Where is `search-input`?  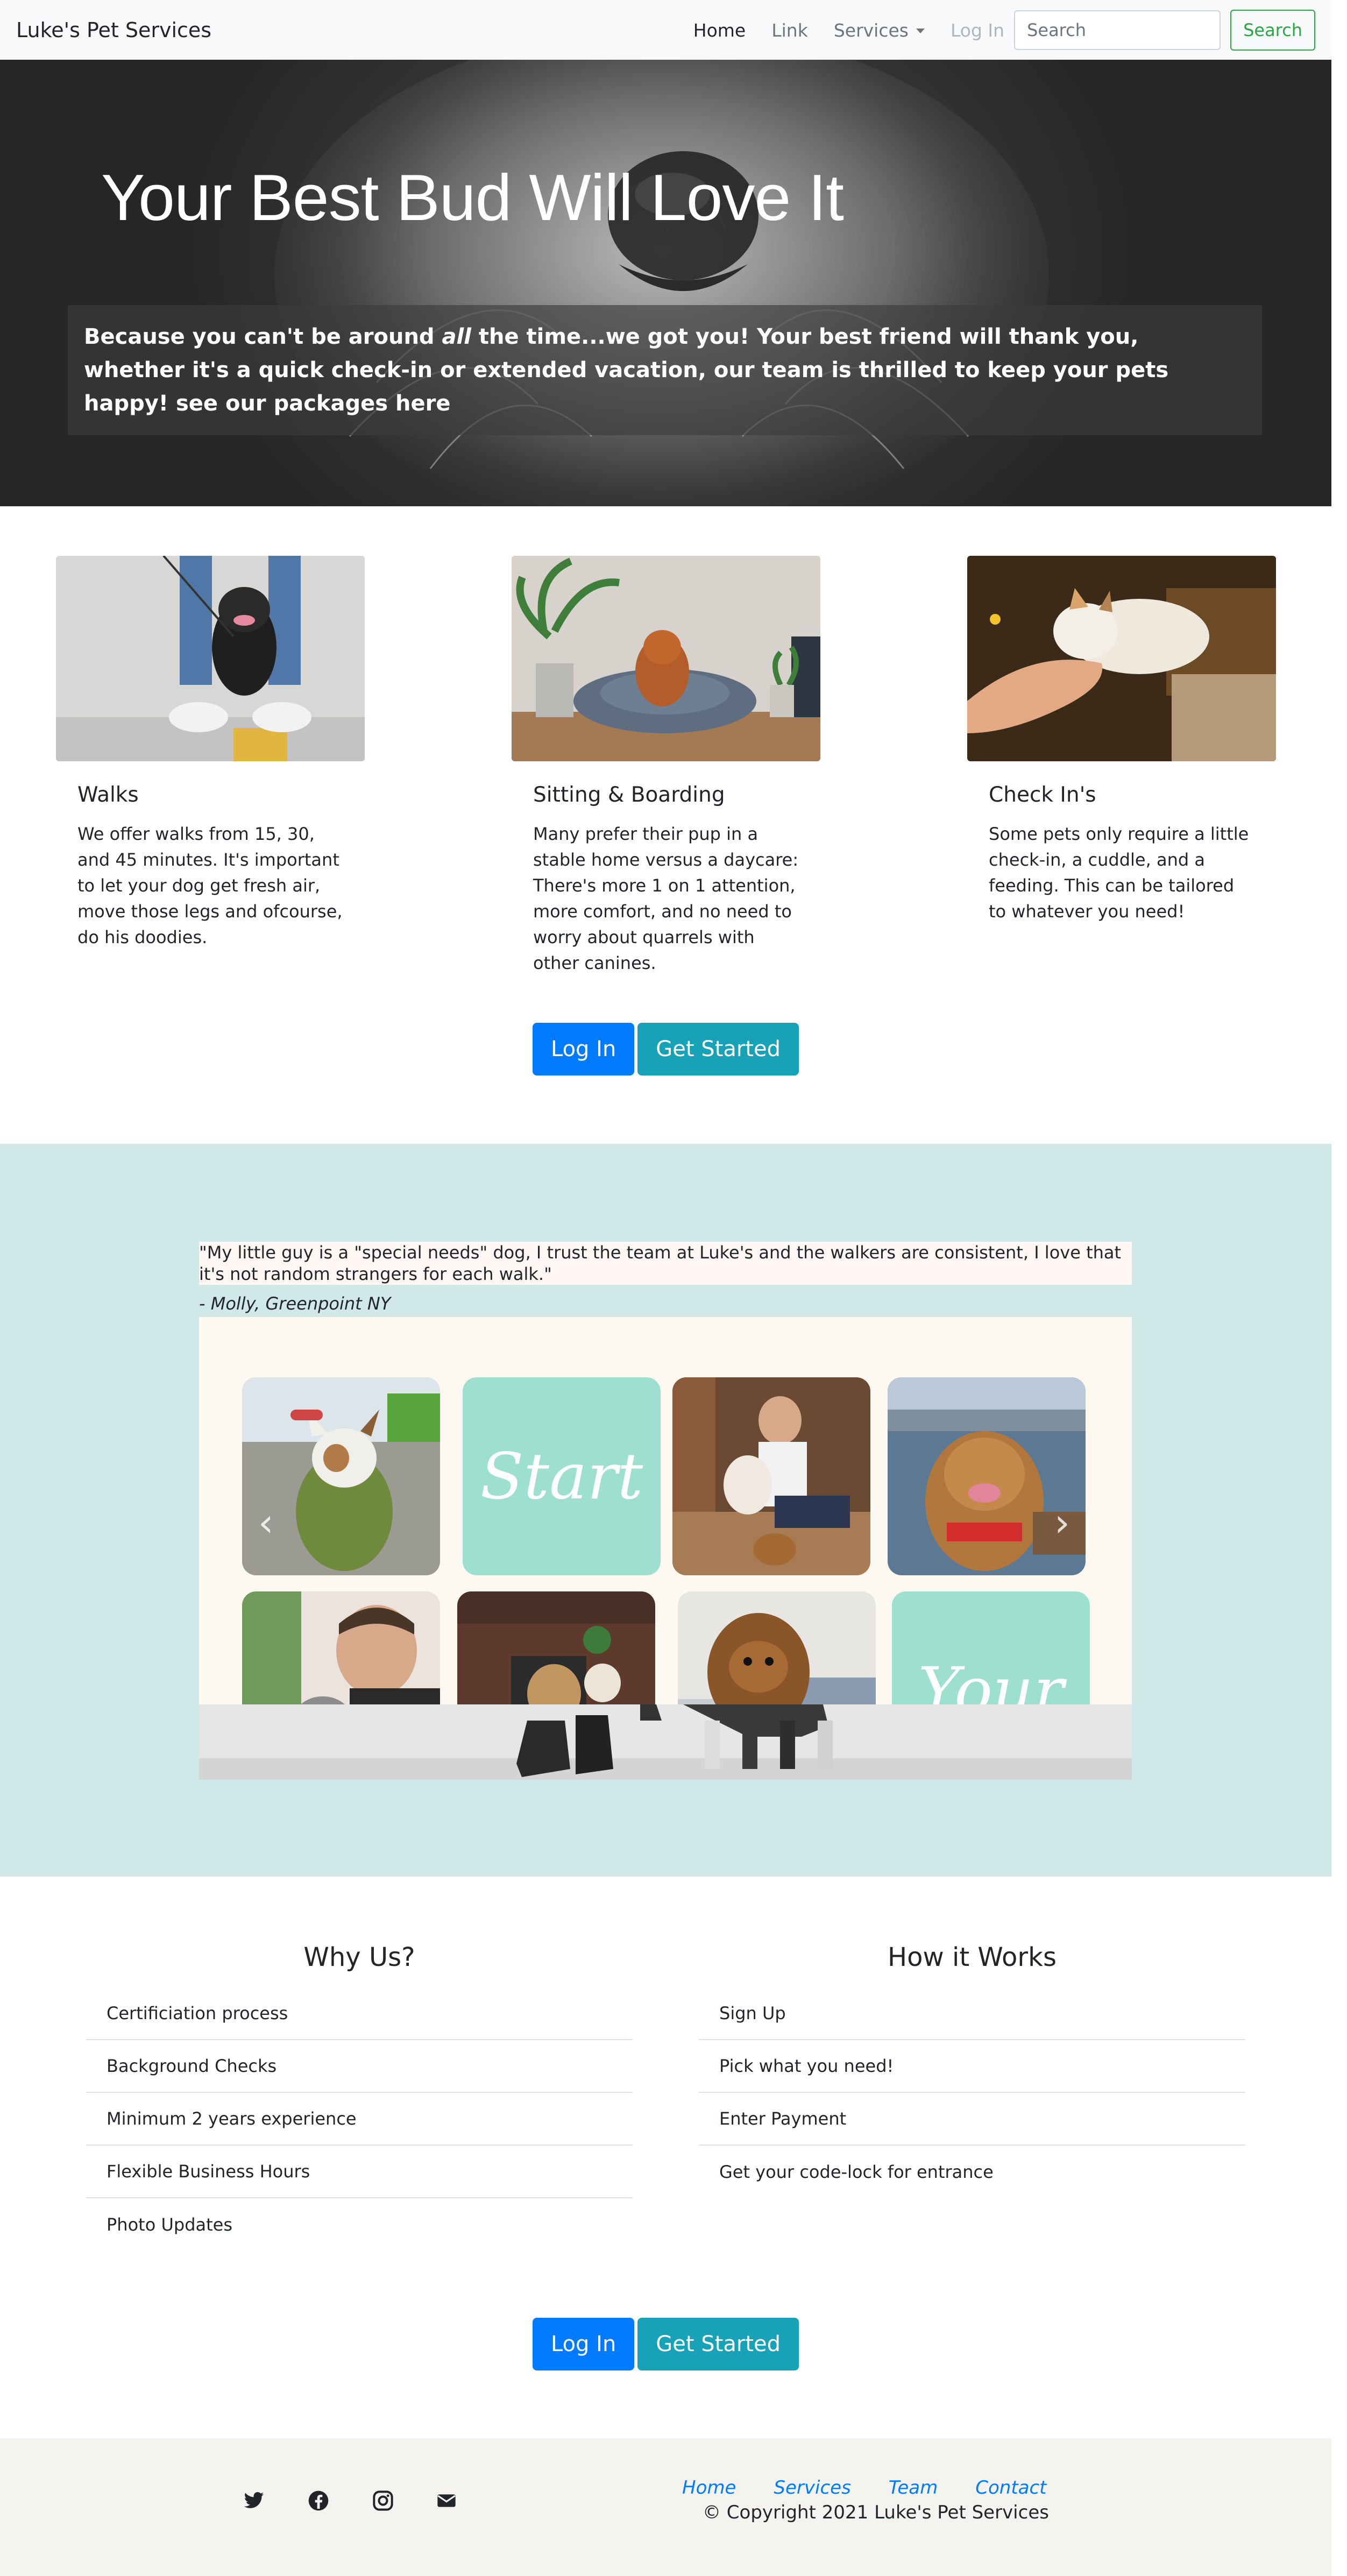 search-input is located at coordinates (1117, 30).